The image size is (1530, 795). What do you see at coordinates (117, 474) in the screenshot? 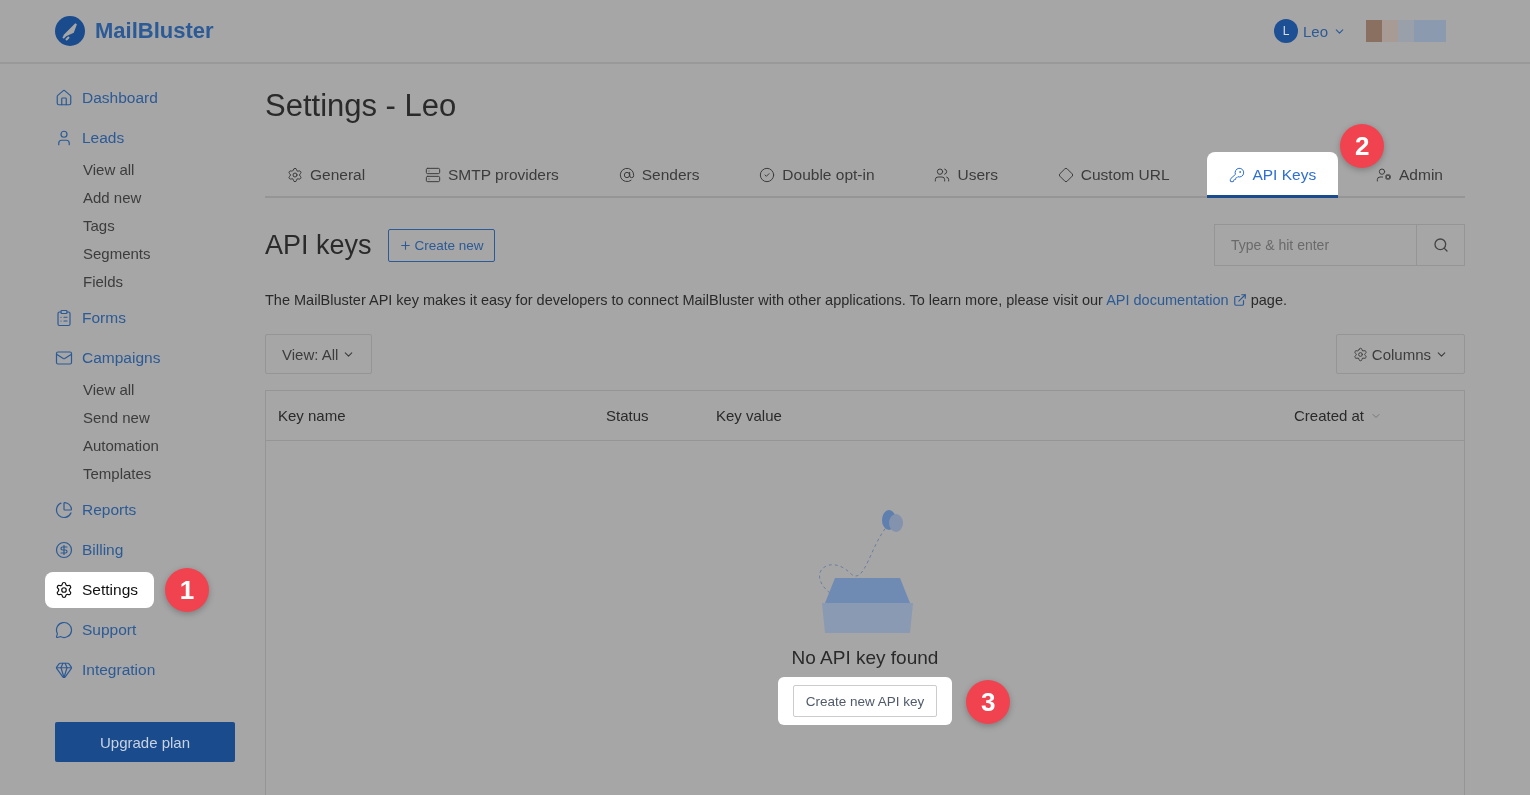
I see `sidebar-subitem: Templates` at bounding box center [117, 474].